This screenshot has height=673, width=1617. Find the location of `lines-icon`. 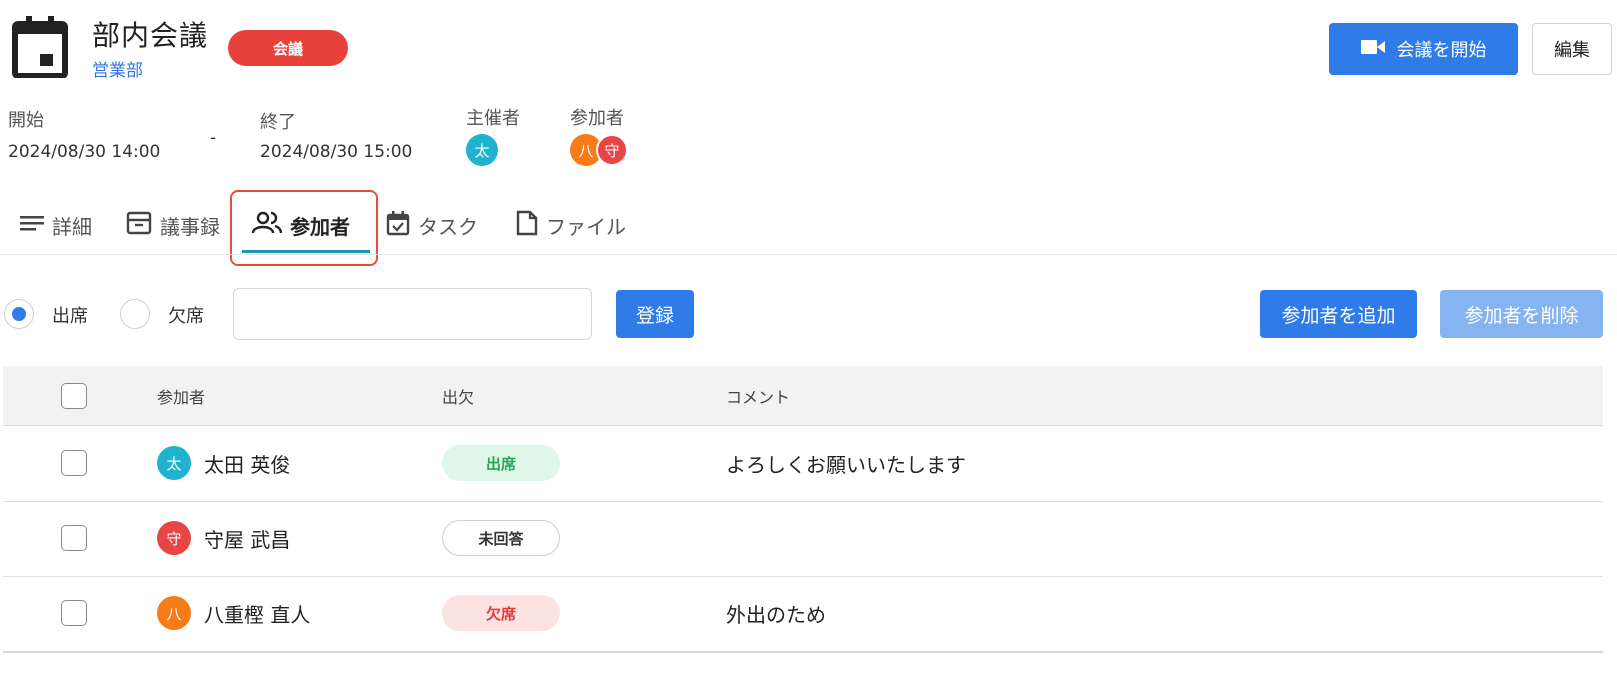

lines-icon is located at coordinates (32, 225).